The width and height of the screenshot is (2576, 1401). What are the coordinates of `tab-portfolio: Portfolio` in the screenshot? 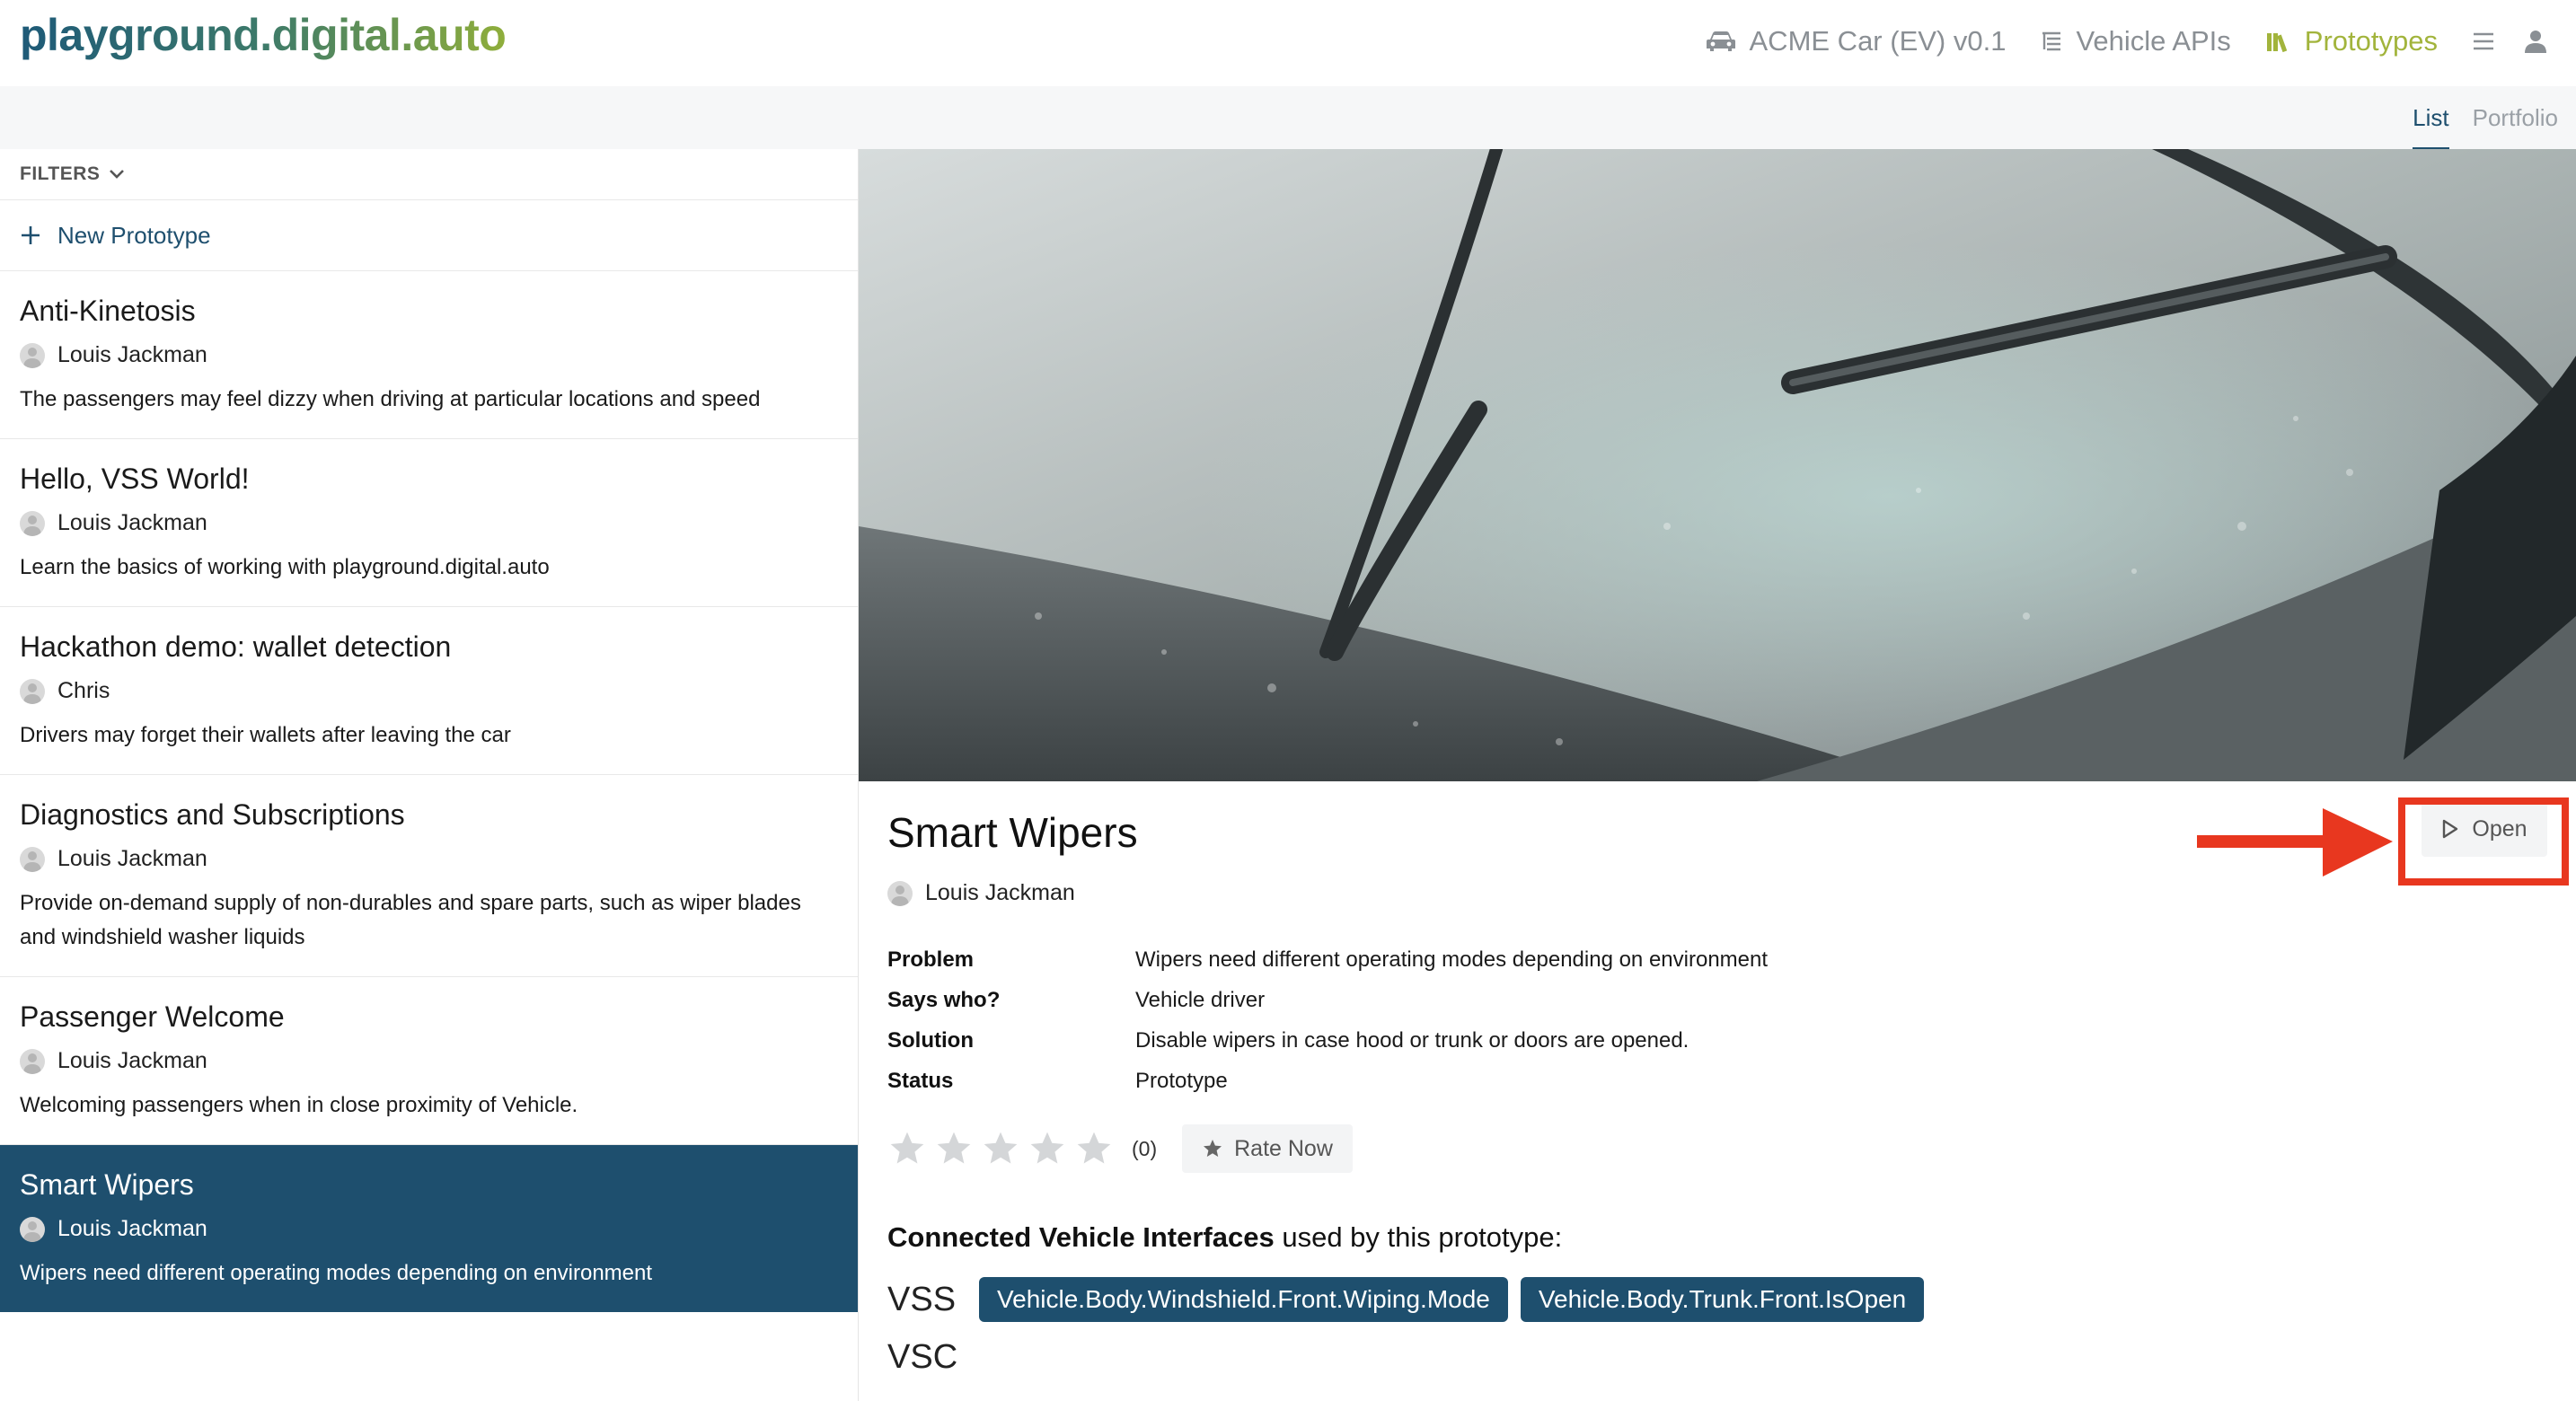 It's located at (2515, 118).